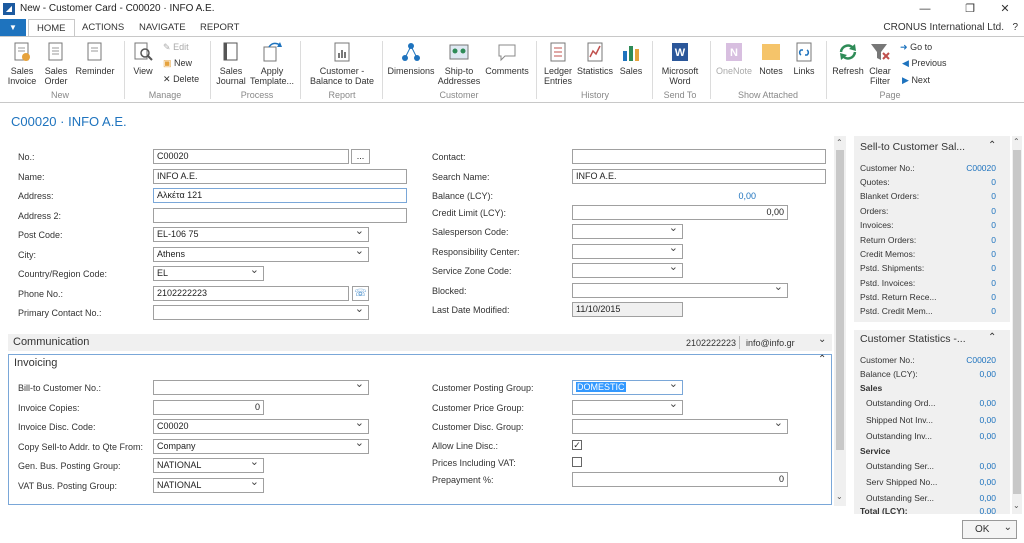  What do you see at coordinates (992, 337) in the screenshot?
I see `stats-collapse-icon: ⌃` at bounding box center [992, 337].